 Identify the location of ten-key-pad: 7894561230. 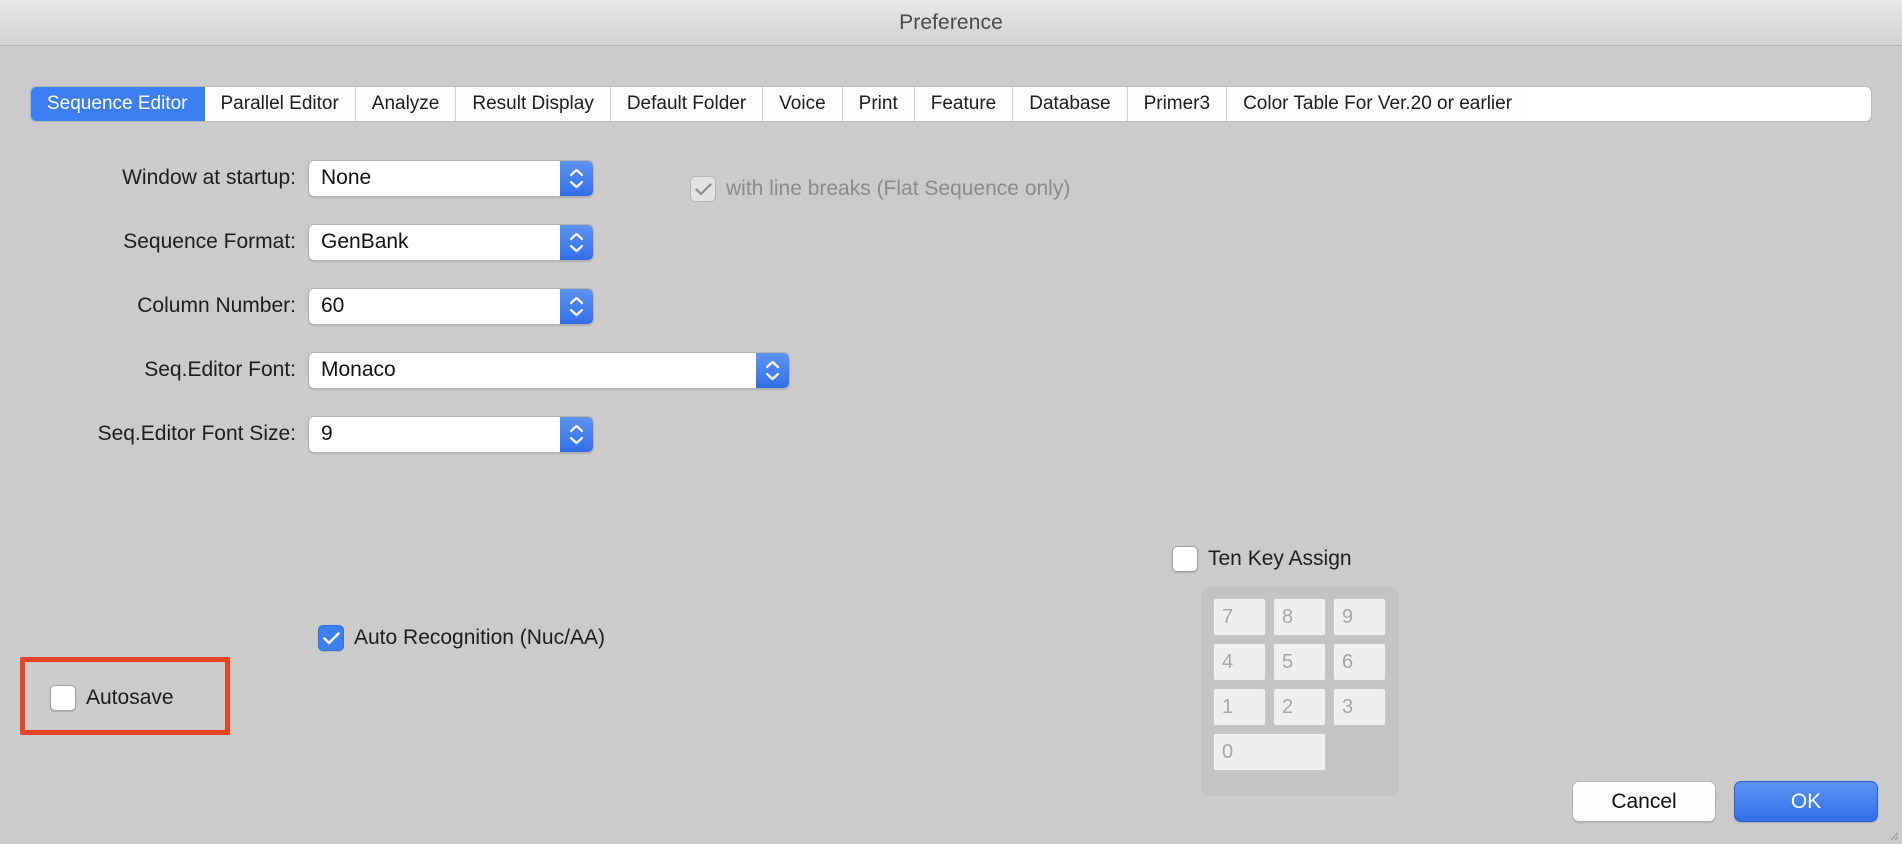
(1300, 691).